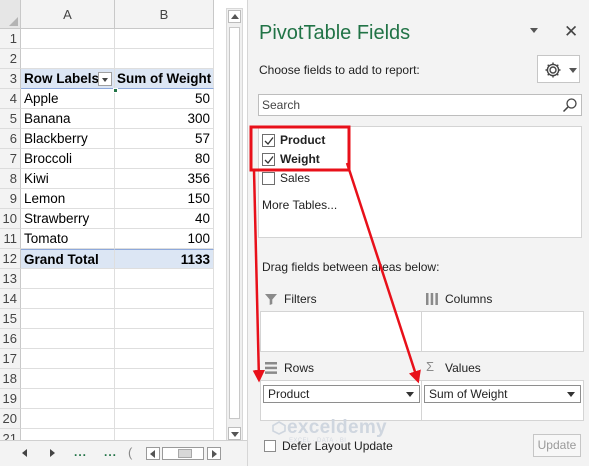 The image size is (589, 466). I want to click on row-label-cell: Banana, so click(68, 119).